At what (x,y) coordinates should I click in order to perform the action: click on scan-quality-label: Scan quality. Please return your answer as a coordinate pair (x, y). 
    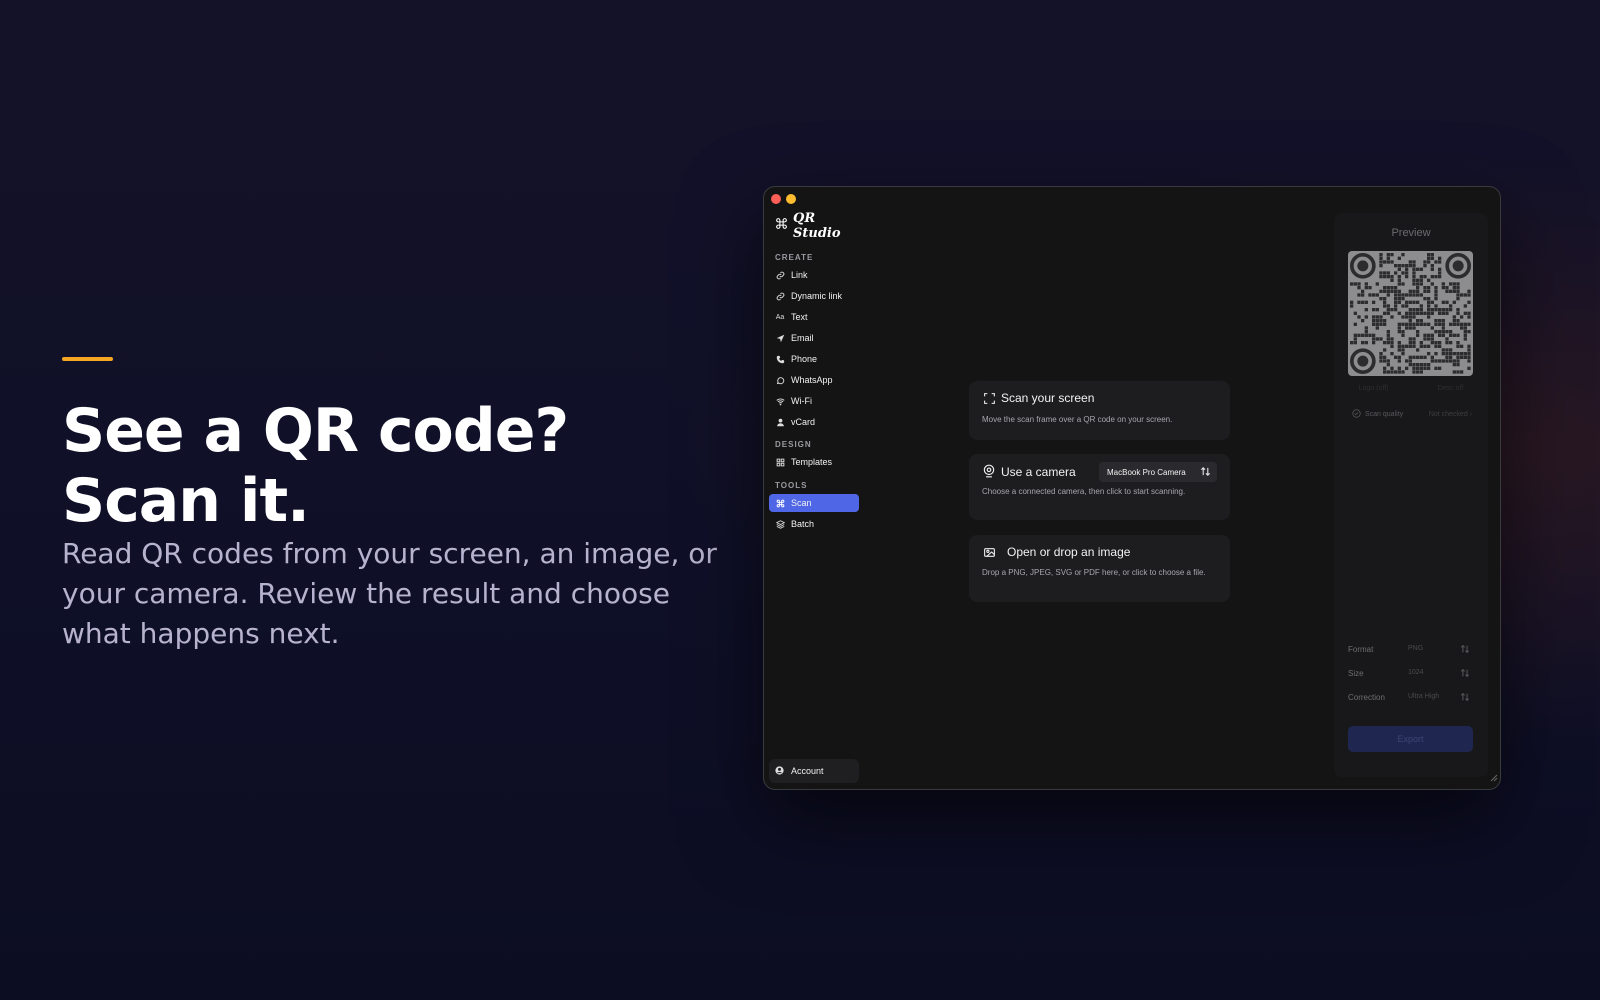
    Looking at the image, I should click on (1384, 414).